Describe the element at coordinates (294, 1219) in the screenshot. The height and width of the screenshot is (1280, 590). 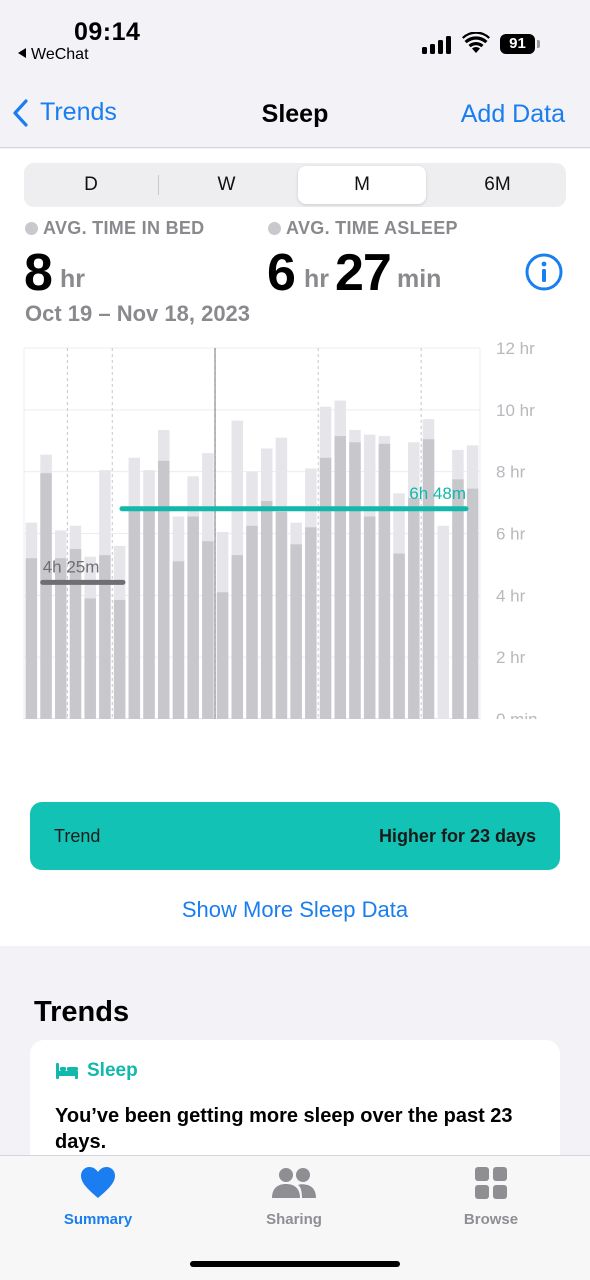
I see `tab-sharing-label: Sharing` at that location.